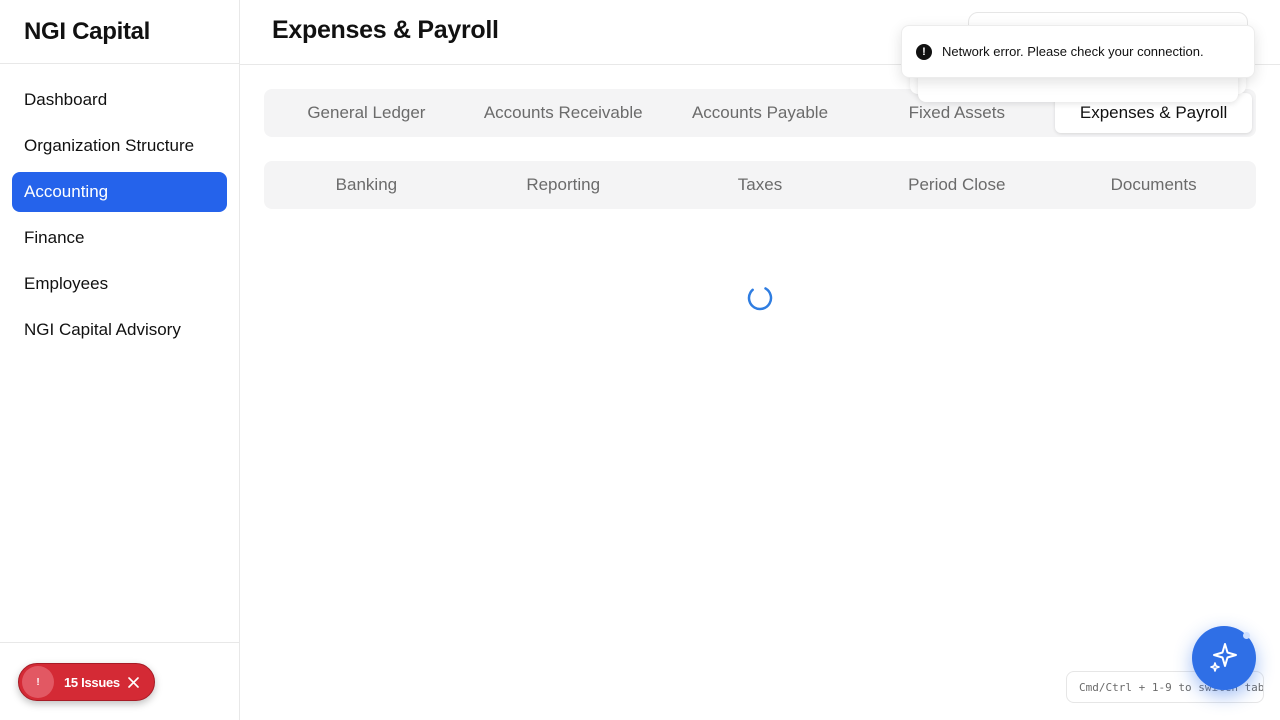  I want to click on tab-accounts-receivable: Accounts Receivable, so click(563, 113).